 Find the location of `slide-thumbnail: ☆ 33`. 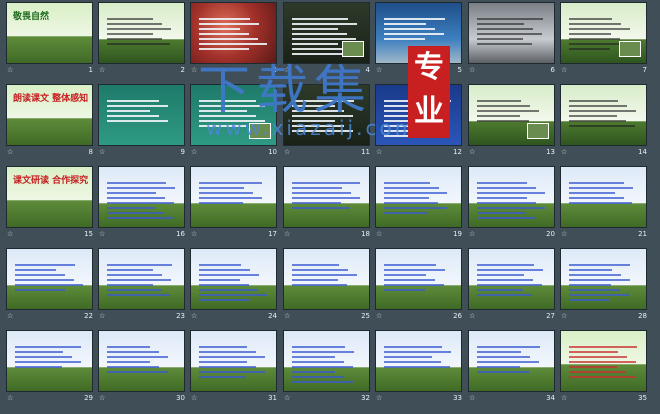

slide-thumbnail: ☆ 33 is located at coordinates (418, 369).